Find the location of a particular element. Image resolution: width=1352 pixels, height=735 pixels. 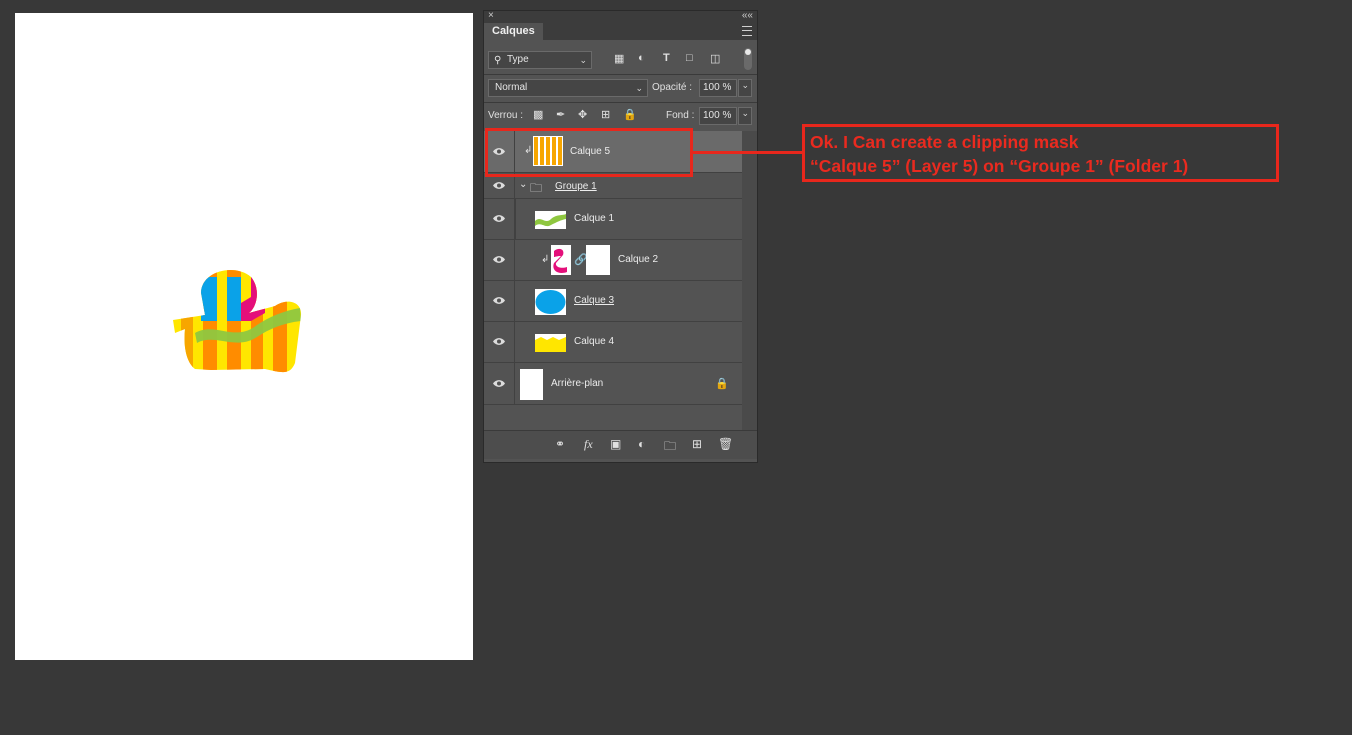

new-group-icon: 🗀 is located at coordinates (670, 447).